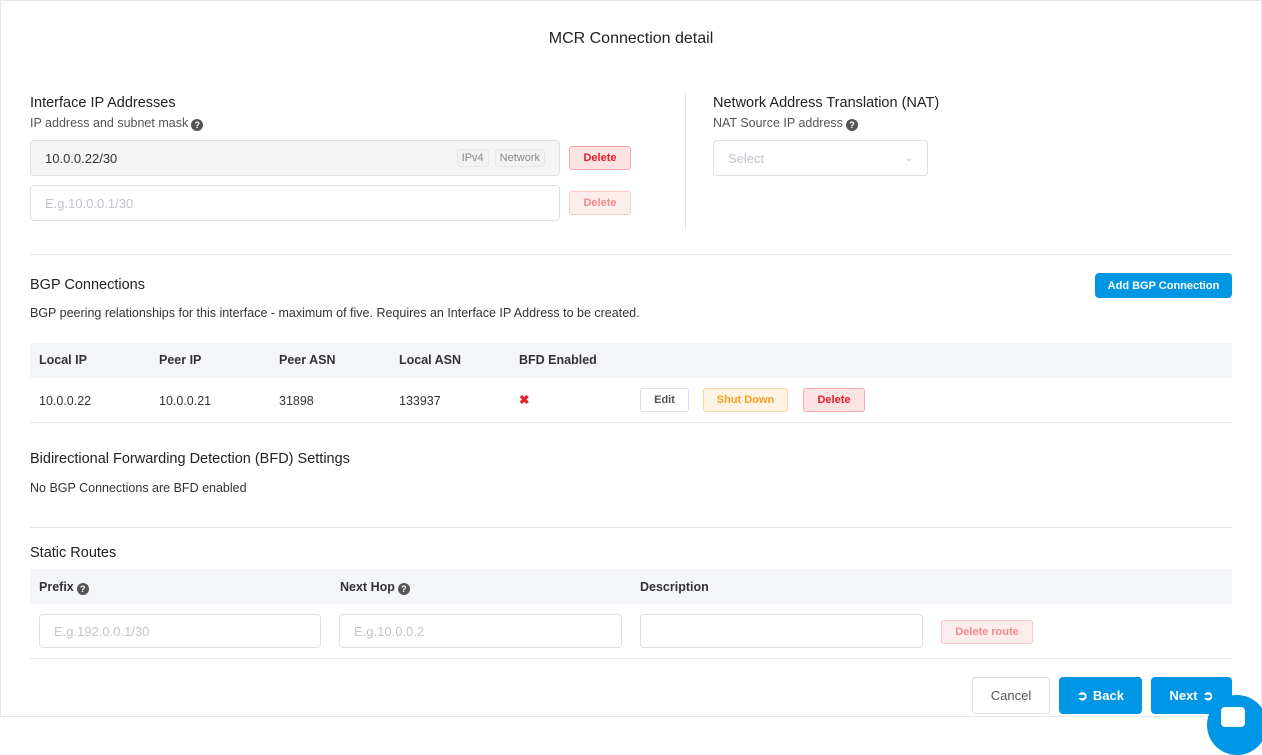 Image resolution: width=1262 pixels, height=755 pixels. I want to click on shut-down-button: Shut Down, so click(745, 400).